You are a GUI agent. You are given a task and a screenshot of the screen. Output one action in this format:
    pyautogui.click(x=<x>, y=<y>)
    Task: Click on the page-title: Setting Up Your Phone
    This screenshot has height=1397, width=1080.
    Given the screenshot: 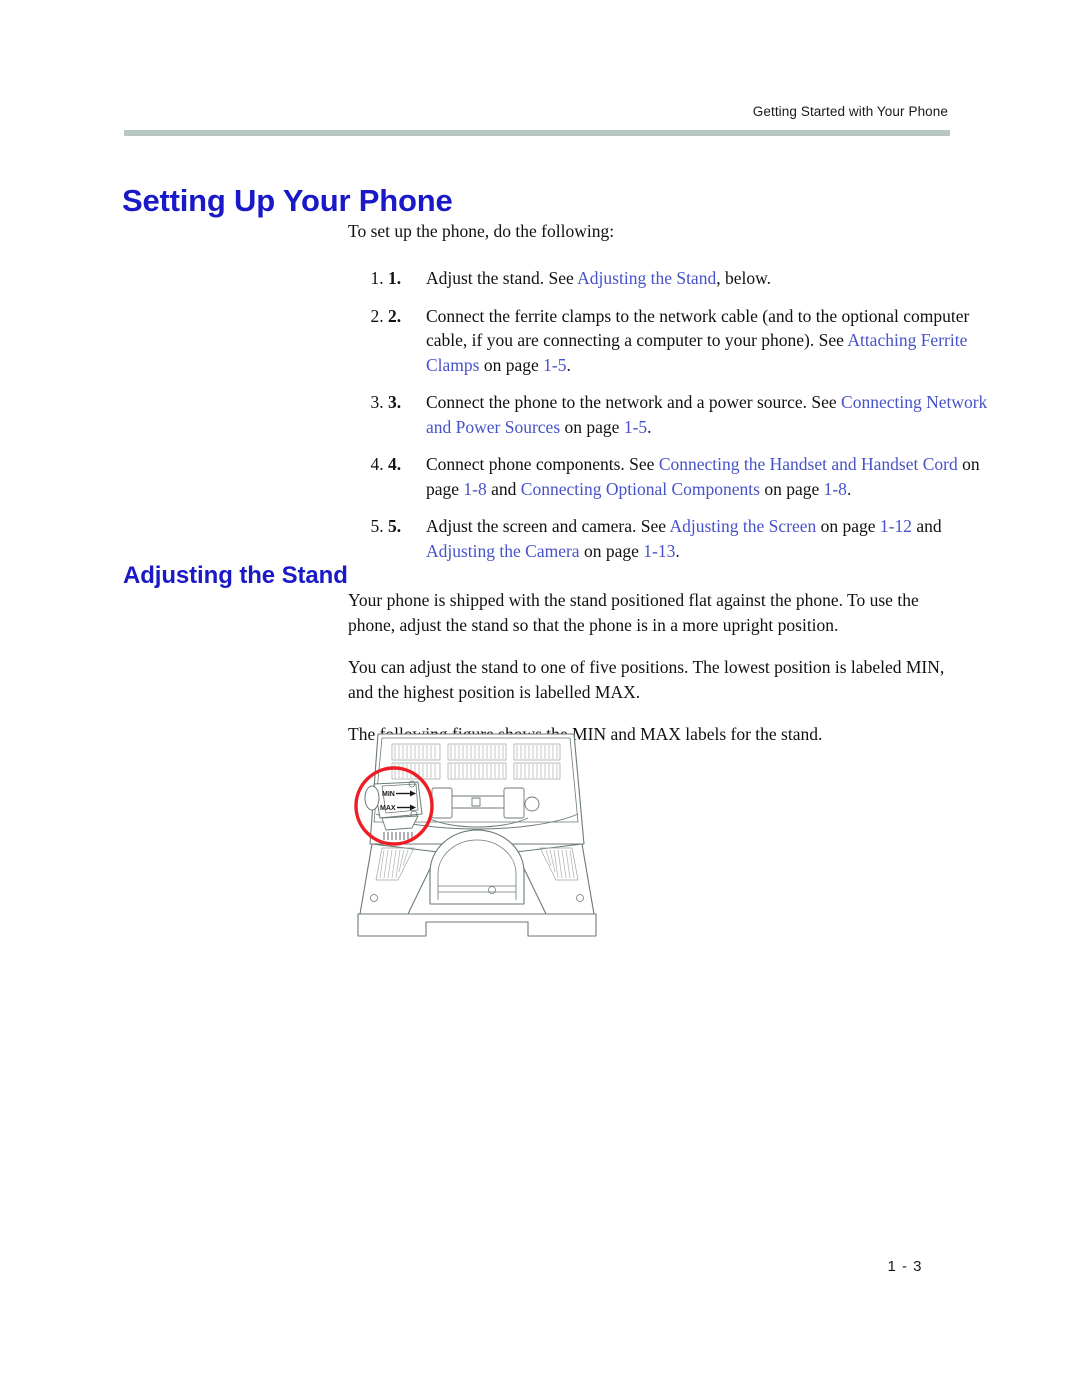 What is the action you would take?
    pyautogui.click(x=287, y=200)
    